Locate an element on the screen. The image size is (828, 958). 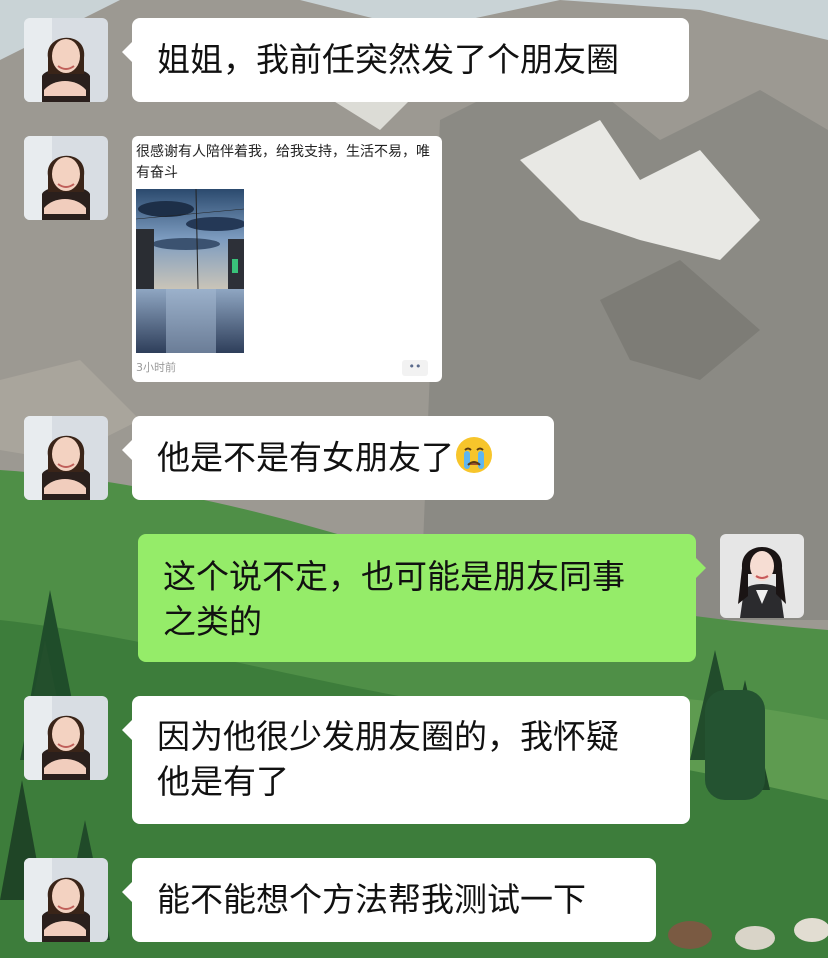
message-text: 能不能想个方法帮我测试一下 is located at coordinates (371, 899).